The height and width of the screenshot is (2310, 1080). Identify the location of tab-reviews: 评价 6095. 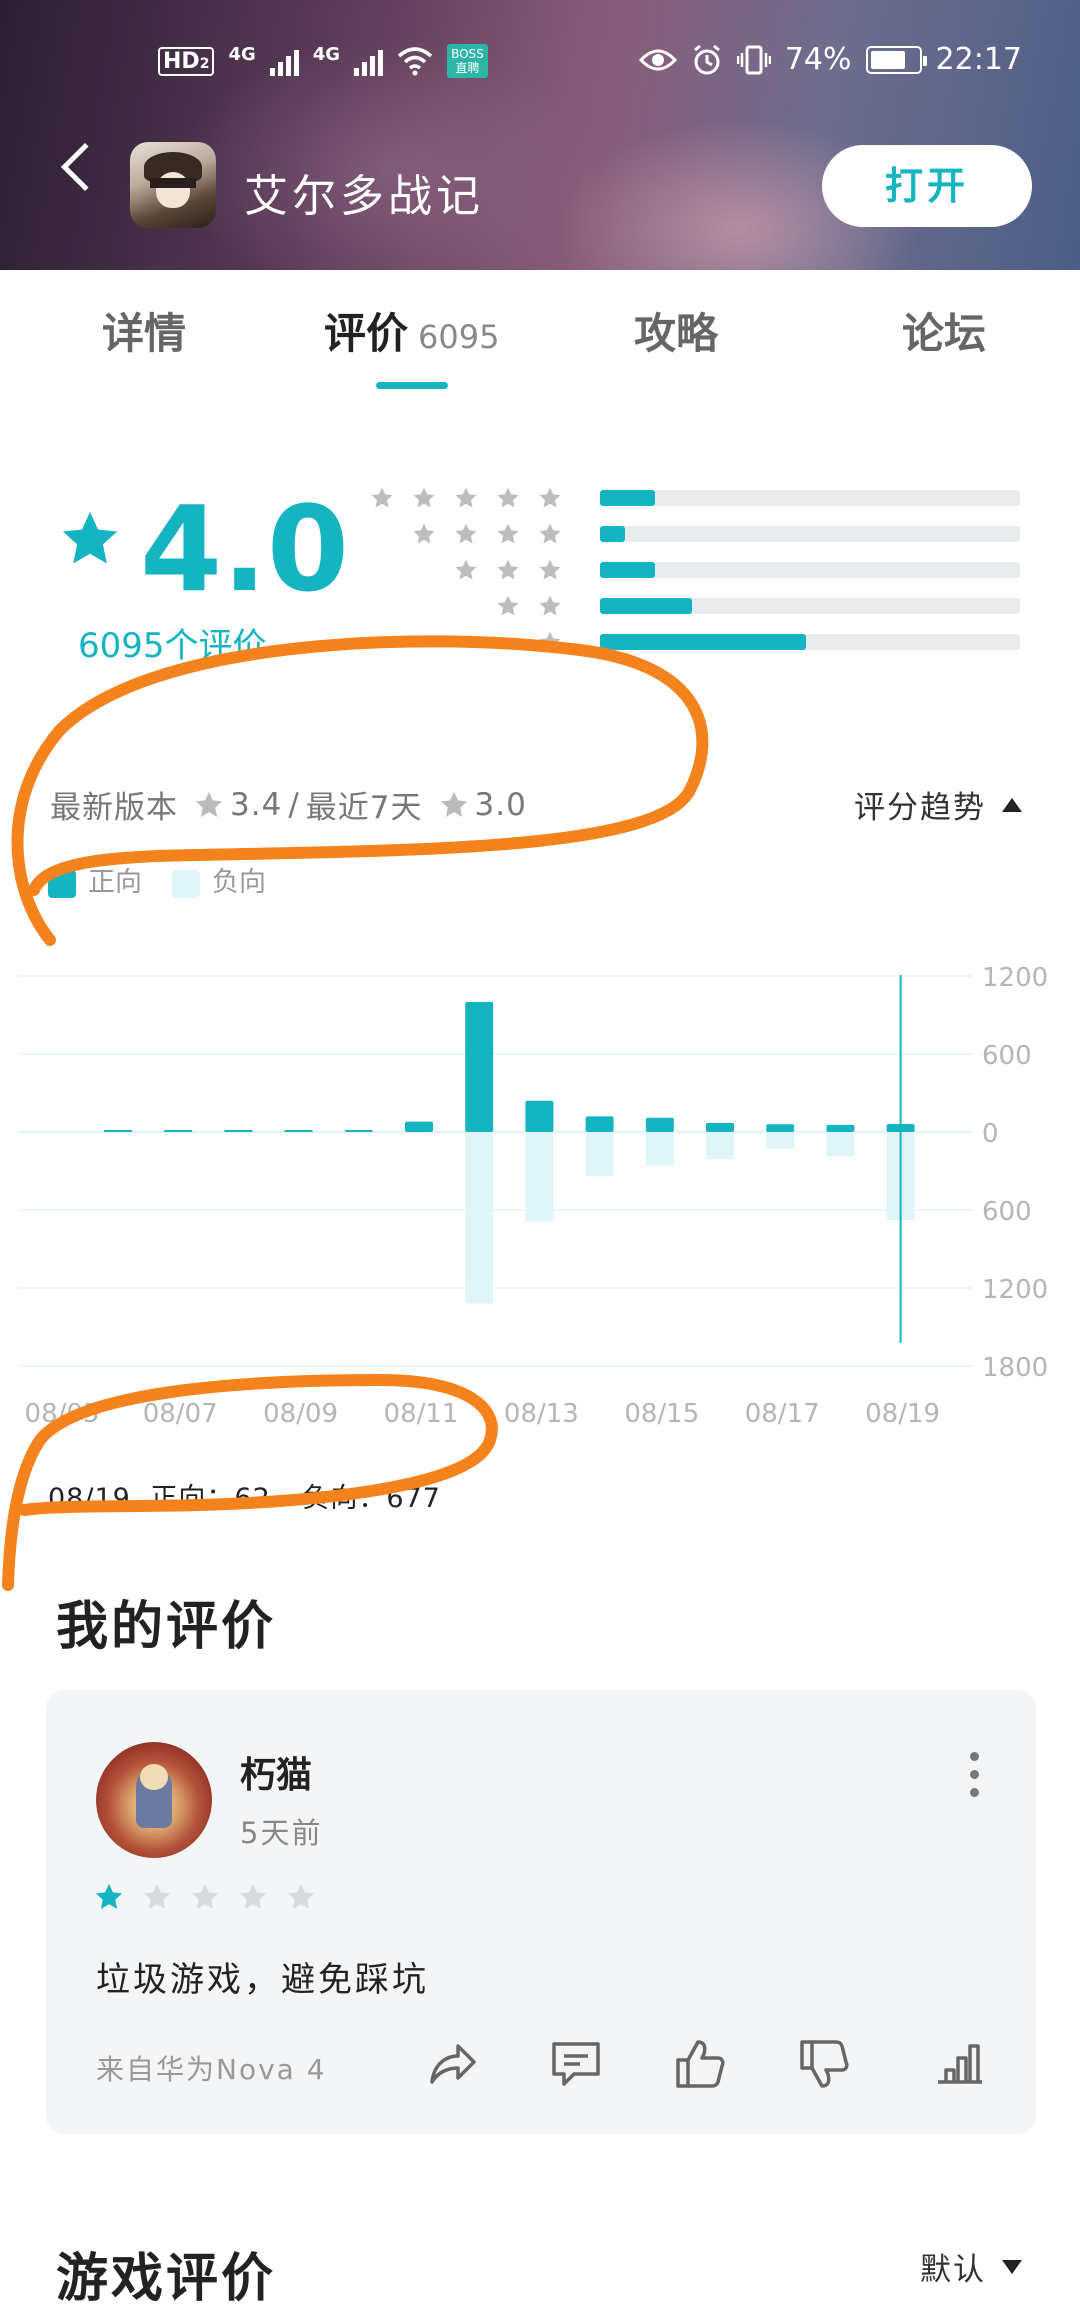
(411, 330).